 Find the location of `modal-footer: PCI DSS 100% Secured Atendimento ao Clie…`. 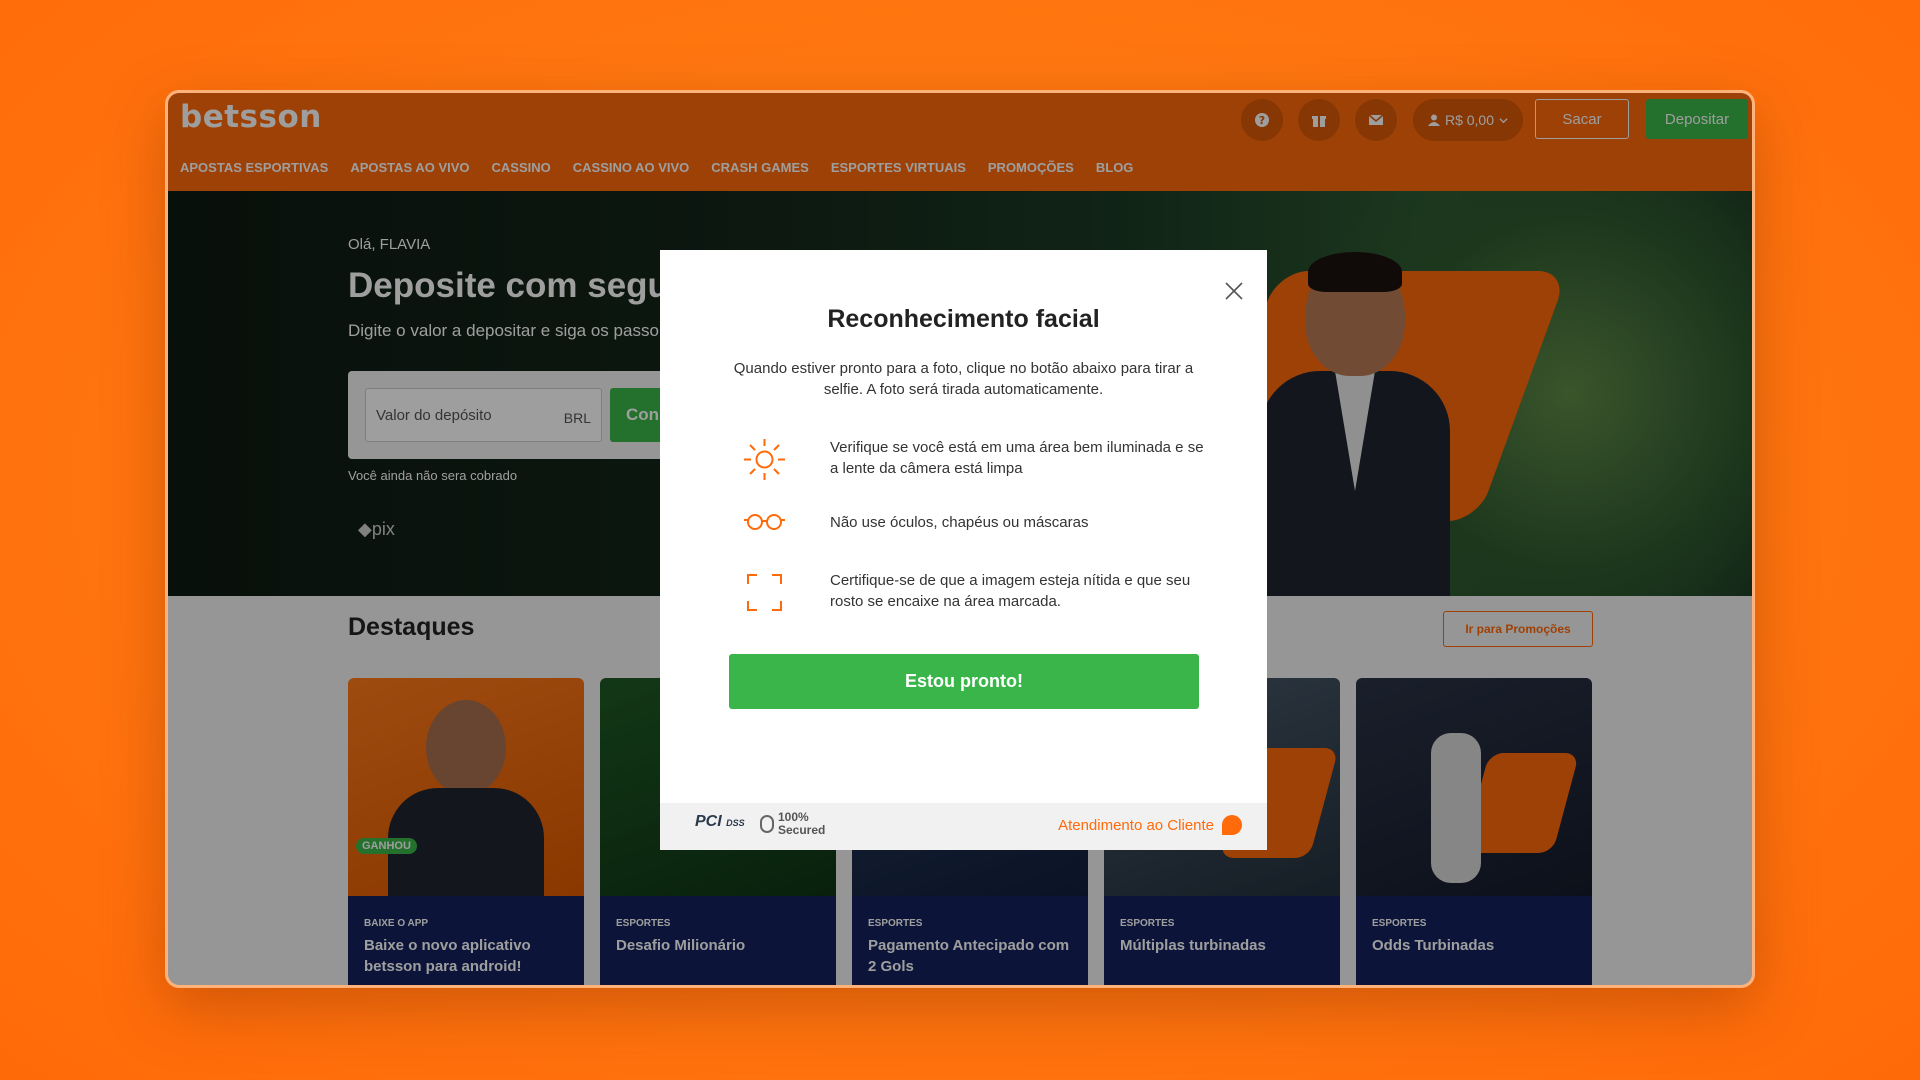

modal-footer: PCI DSS 100% Secured Atendimento ao Clie… is located at coordinates (963, 826).